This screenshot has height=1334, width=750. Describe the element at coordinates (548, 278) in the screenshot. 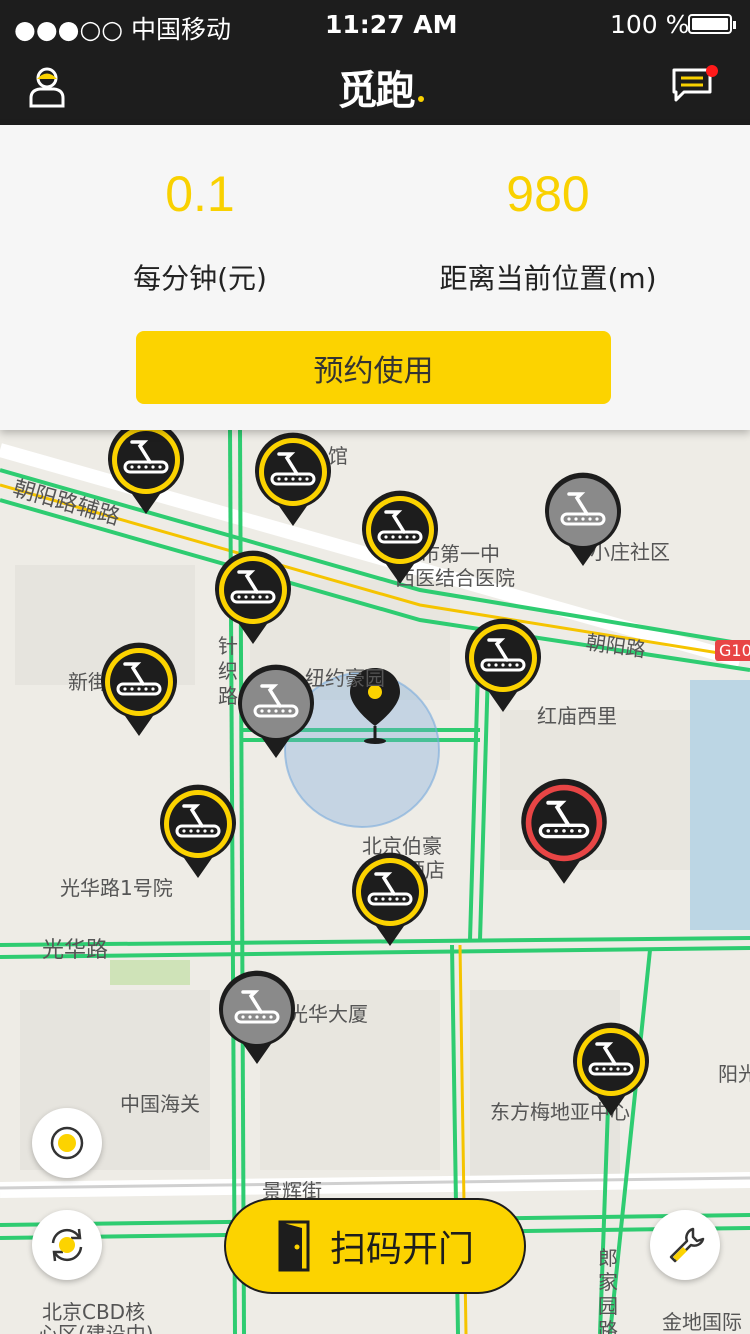

I see `distance-label: 距离当前位置(m)` at that location.